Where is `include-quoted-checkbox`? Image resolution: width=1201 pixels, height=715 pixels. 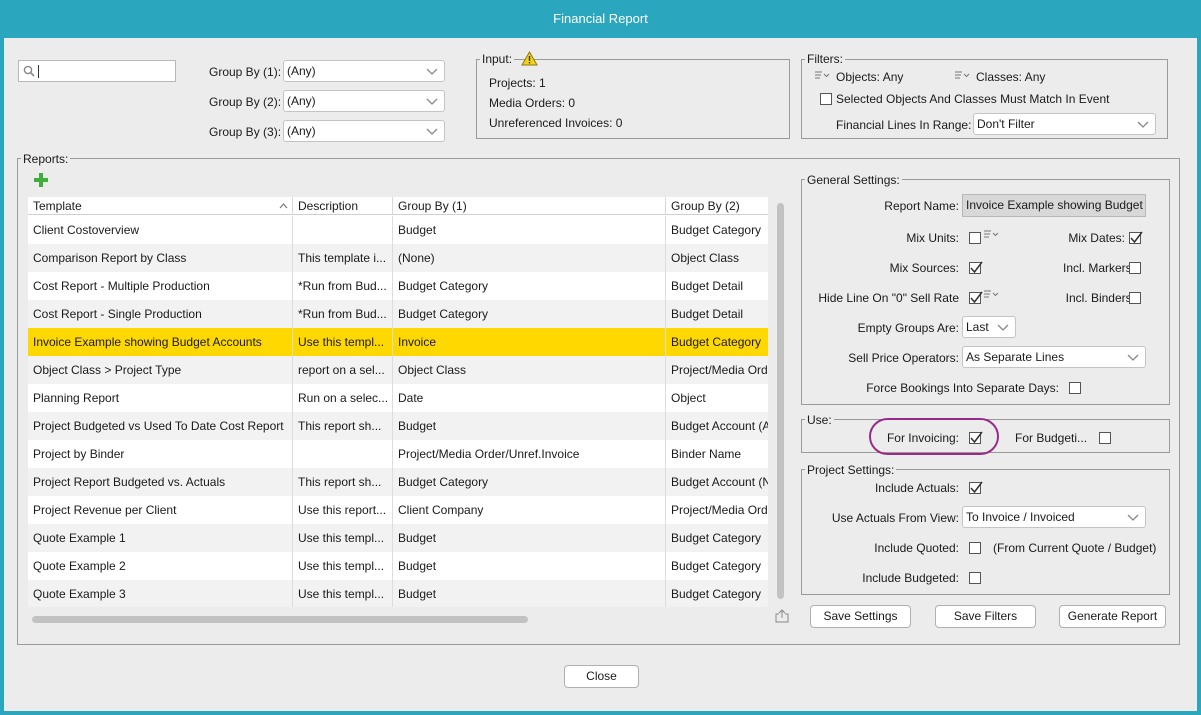 include-quoted-checkbox is located at coordinates (975, 548).